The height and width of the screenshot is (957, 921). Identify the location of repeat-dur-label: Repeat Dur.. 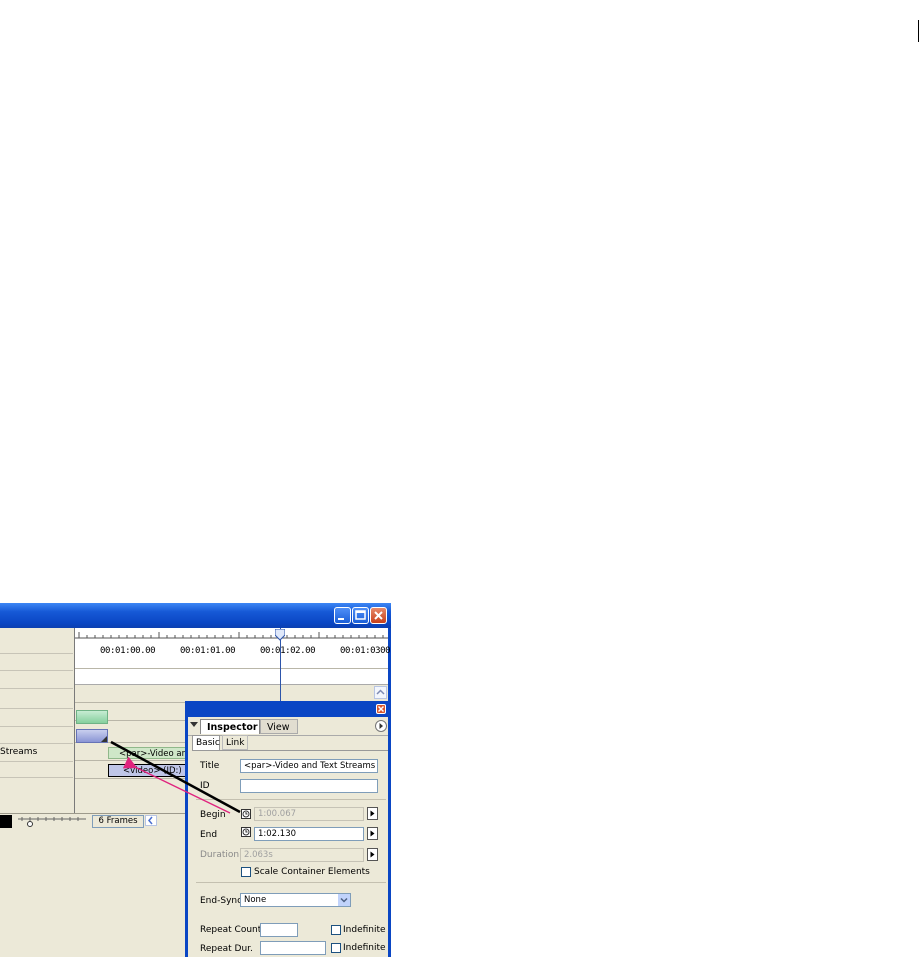
(226, 949).